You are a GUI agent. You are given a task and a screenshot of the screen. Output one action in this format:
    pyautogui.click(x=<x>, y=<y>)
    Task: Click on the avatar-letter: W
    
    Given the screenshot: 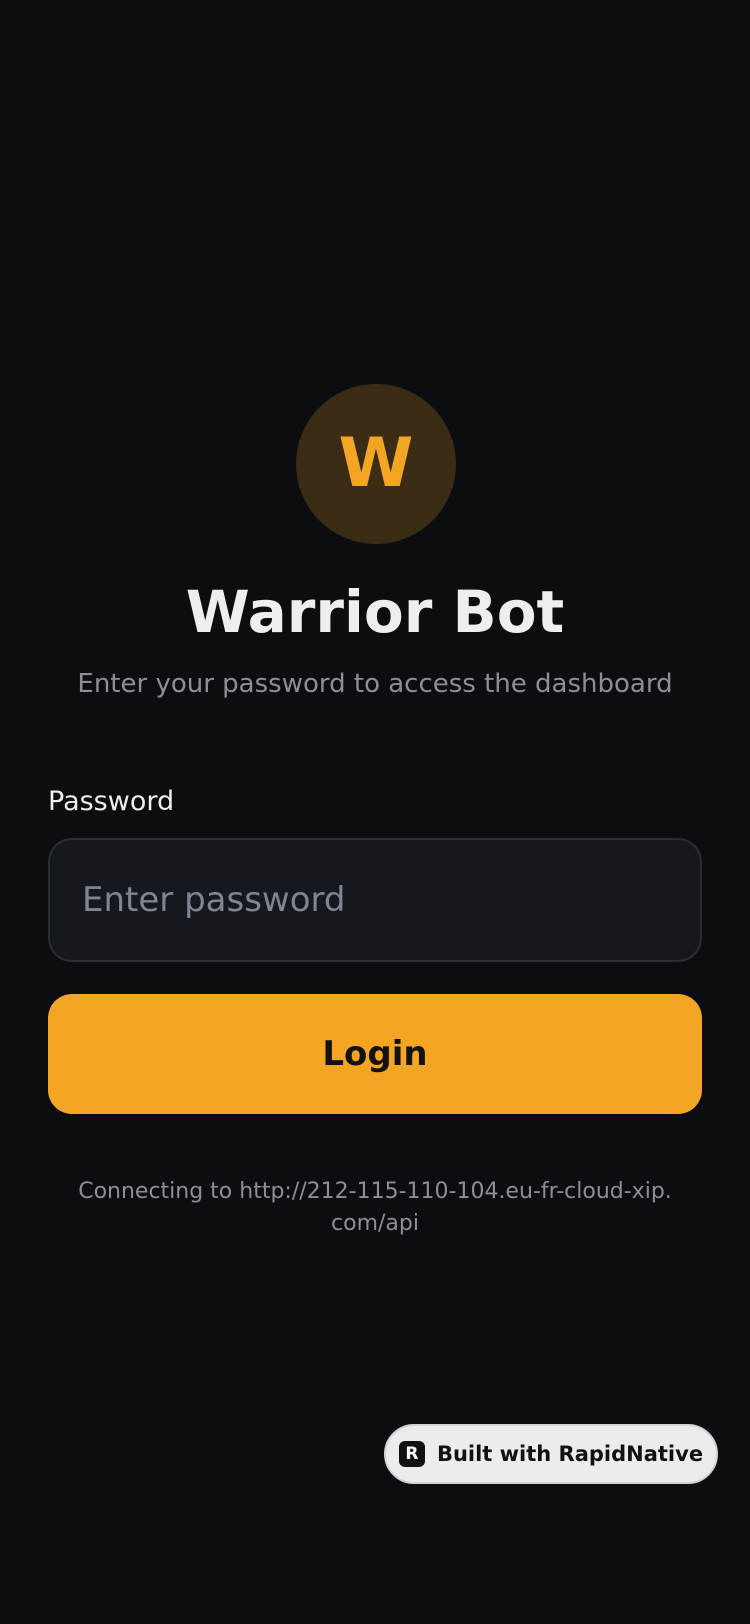 What is the action you would take?
    pyautogui.click(x=376, y=463)
    